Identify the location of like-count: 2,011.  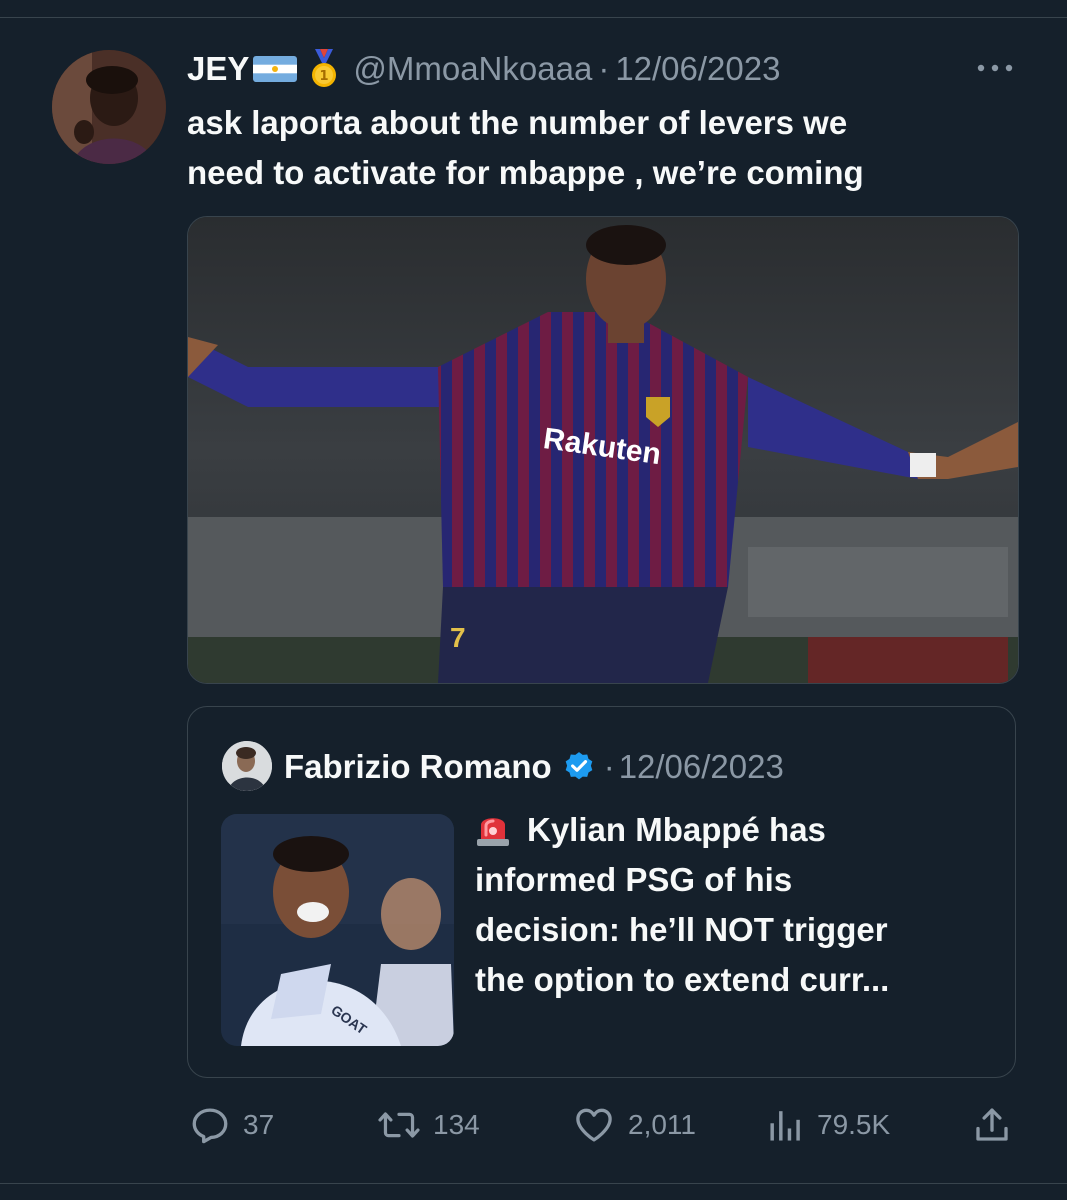
(662, 1124).